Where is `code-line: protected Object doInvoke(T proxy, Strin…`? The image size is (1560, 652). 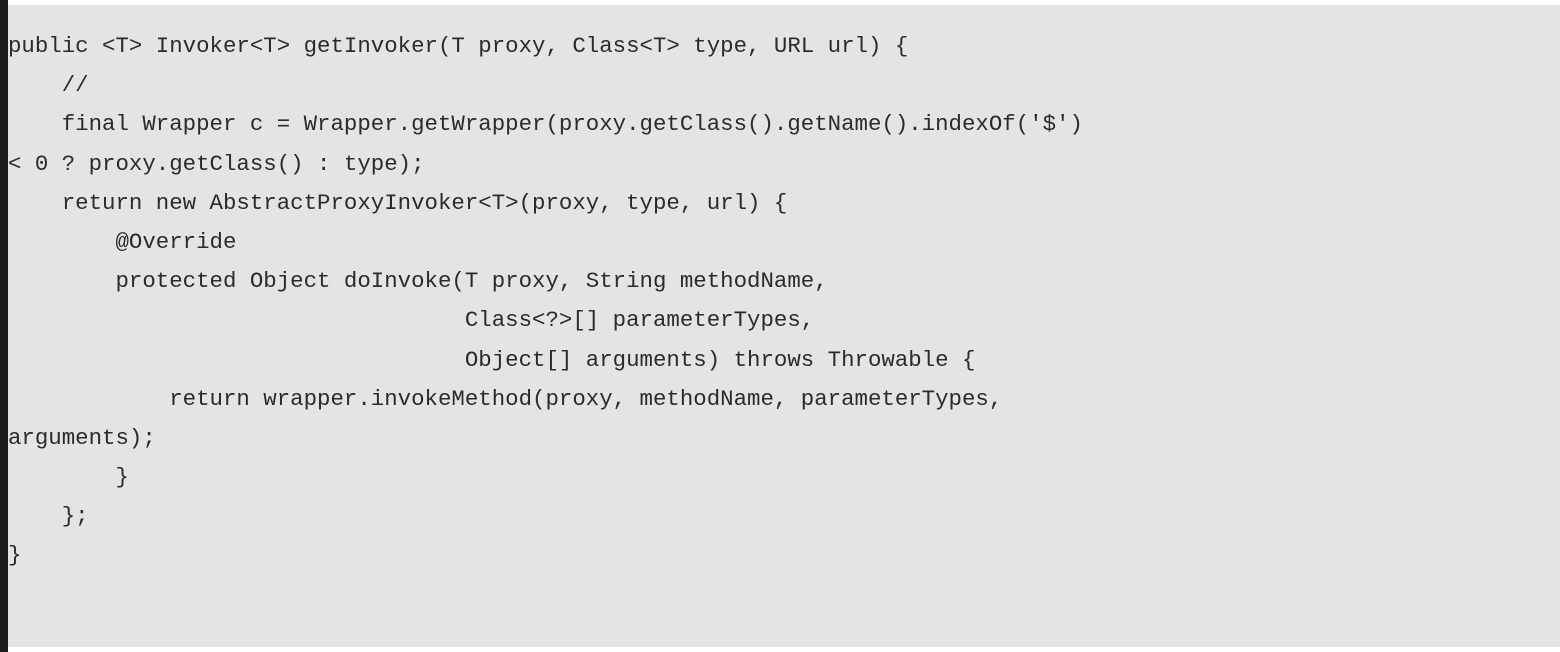
code-line: protected Object doInvoke(T proxy, Strin… is located at coordinates (418, 281).